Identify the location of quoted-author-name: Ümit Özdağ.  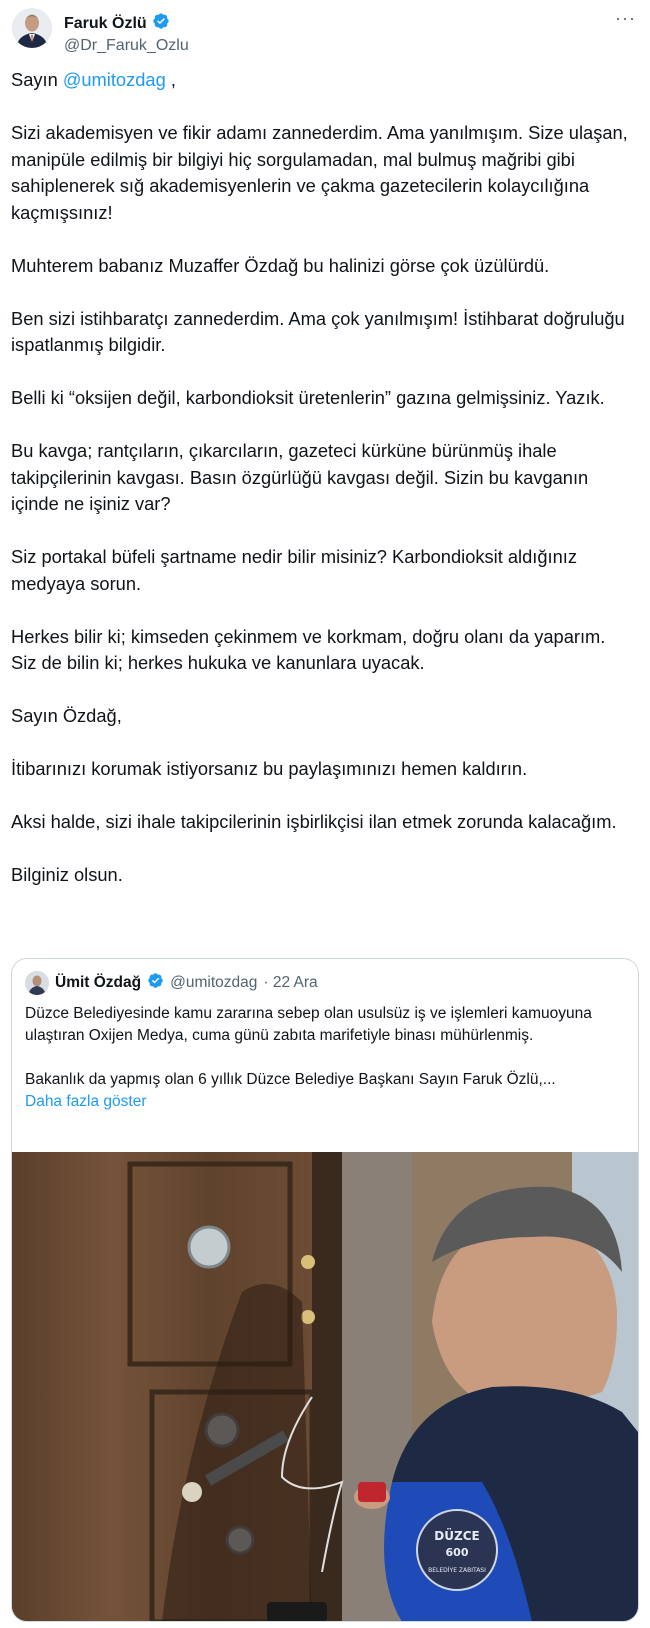
(98, 983).